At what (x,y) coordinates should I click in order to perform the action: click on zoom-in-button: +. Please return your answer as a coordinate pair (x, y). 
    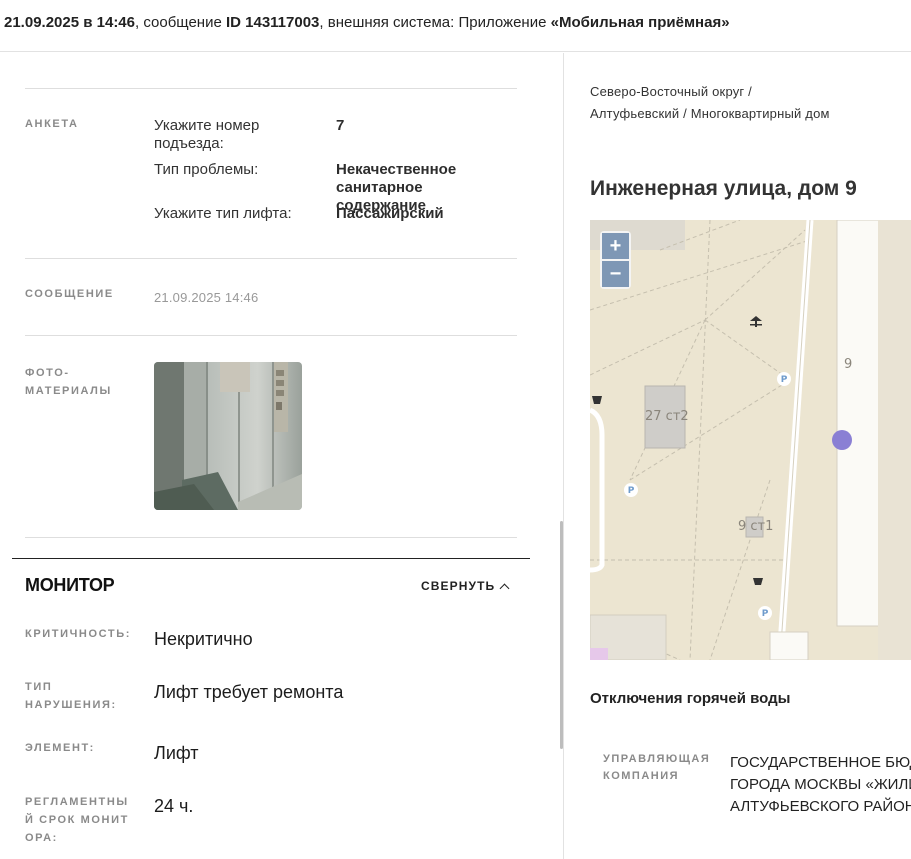
    Looking at the image, I should click on (615, 246).